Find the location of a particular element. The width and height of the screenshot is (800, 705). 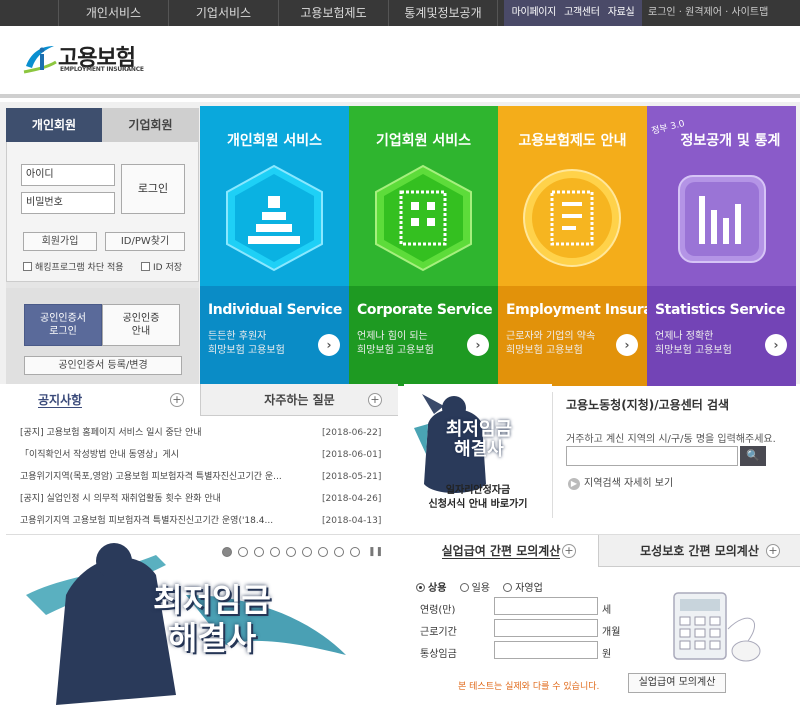

tile-sub-line1: 든든한 후원자 is located at coordinates (237, 336).